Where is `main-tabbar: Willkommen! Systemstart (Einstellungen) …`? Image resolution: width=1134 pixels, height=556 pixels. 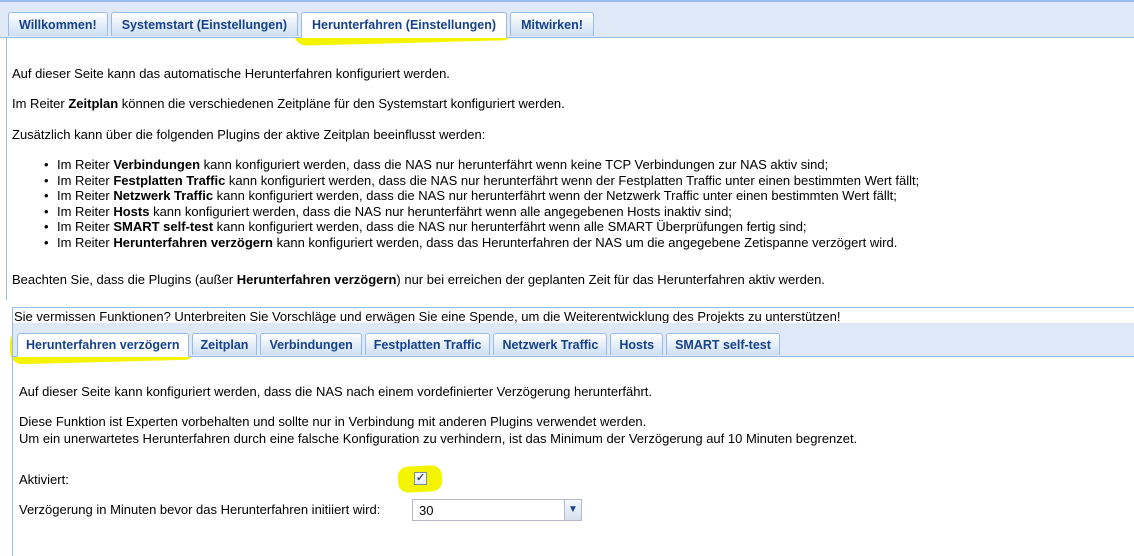 main-tabbar: Willkommen! Systemstart (Einstellungen) … is located at coordinates (567, 19).